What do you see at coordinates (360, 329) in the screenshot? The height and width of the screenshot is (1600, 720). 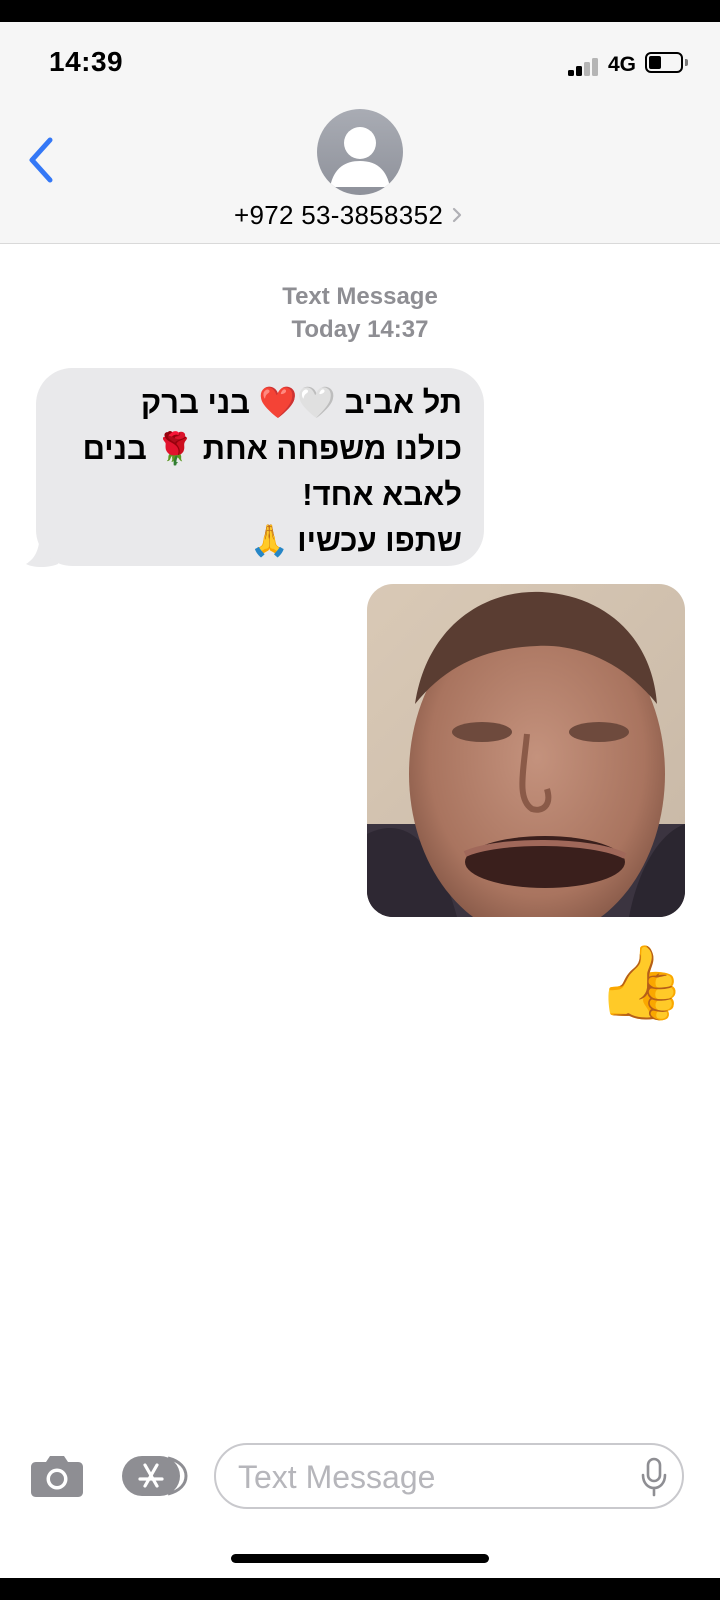 I see `message-timestamp: Today 14:37` at bounding box center [360, 329].